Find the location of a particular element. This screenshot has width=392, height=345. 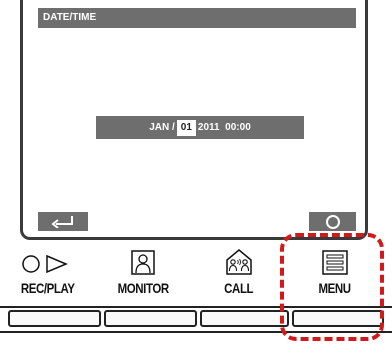

screen-title: DATE/TIME is located at coordinates (197, 18).